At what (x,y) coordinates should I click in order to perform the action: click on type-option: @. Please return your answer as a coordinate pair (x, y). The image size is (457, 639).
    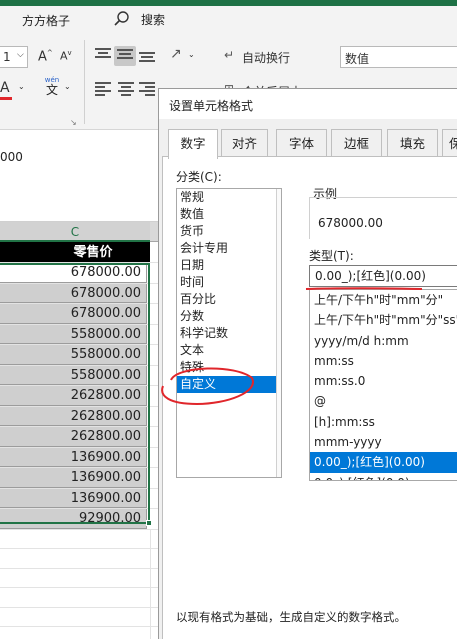
    Looking at the image, I should click on (383, 401).